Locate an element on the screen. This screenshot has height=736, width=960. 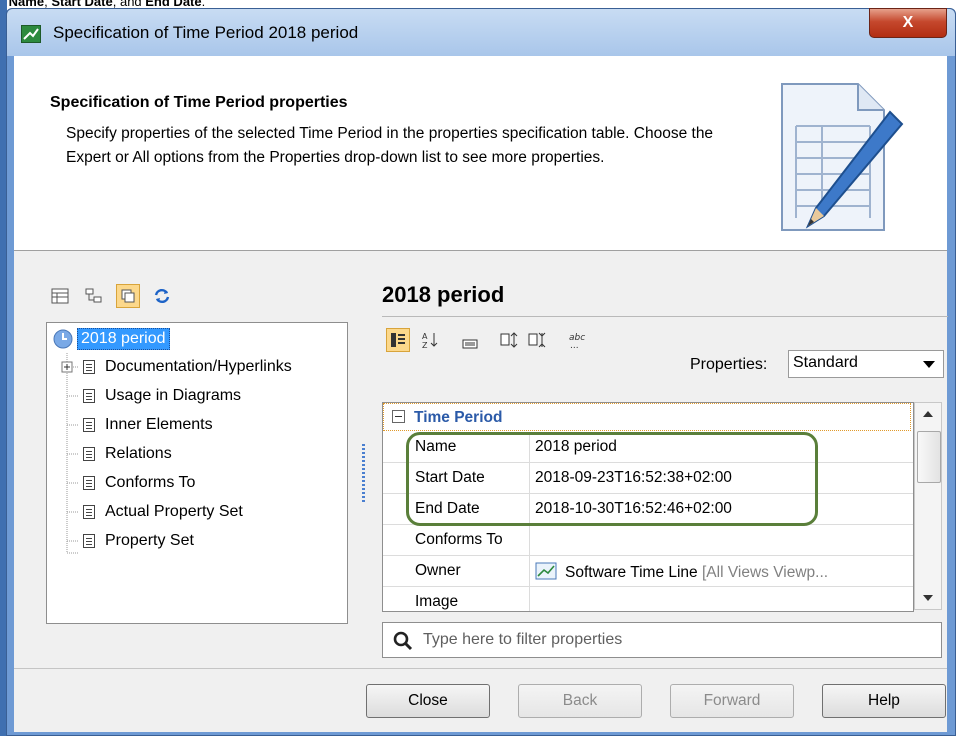
tree-item-relations: Relations is located at coordinates (127, 454).